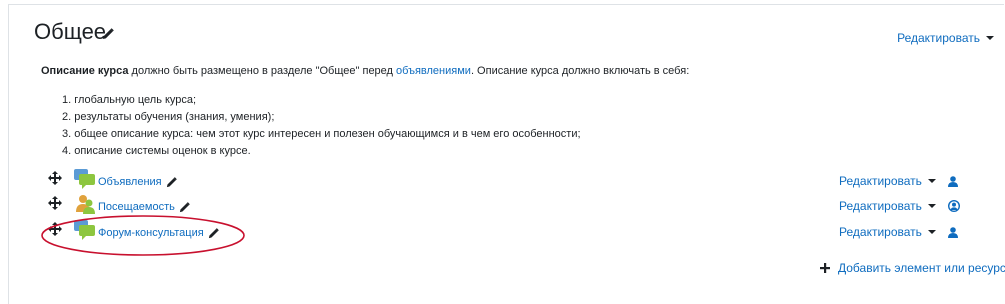  Describe the element at coordinates (85, 71) in the screenshot. I see `summary-bold: Описание курса` at that location.